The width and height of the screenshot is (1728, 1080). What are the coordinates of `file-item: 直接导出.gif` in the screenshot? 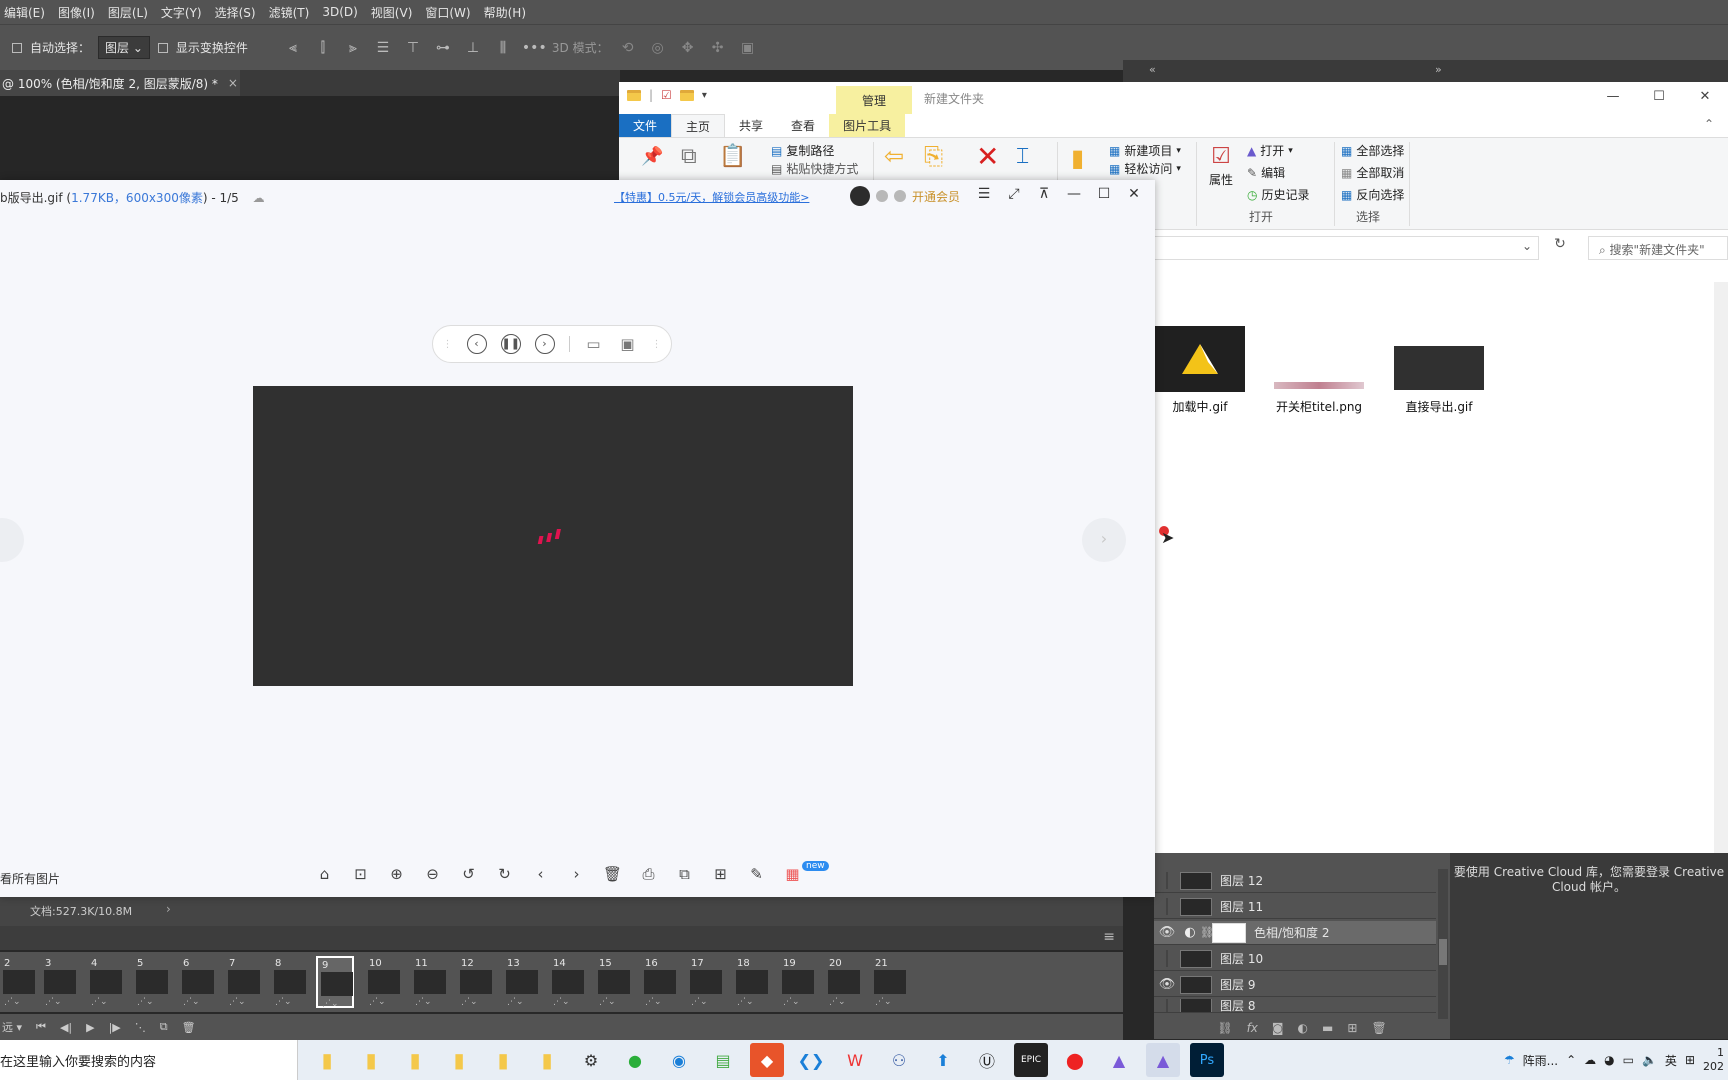 It's located at (1439, 370).